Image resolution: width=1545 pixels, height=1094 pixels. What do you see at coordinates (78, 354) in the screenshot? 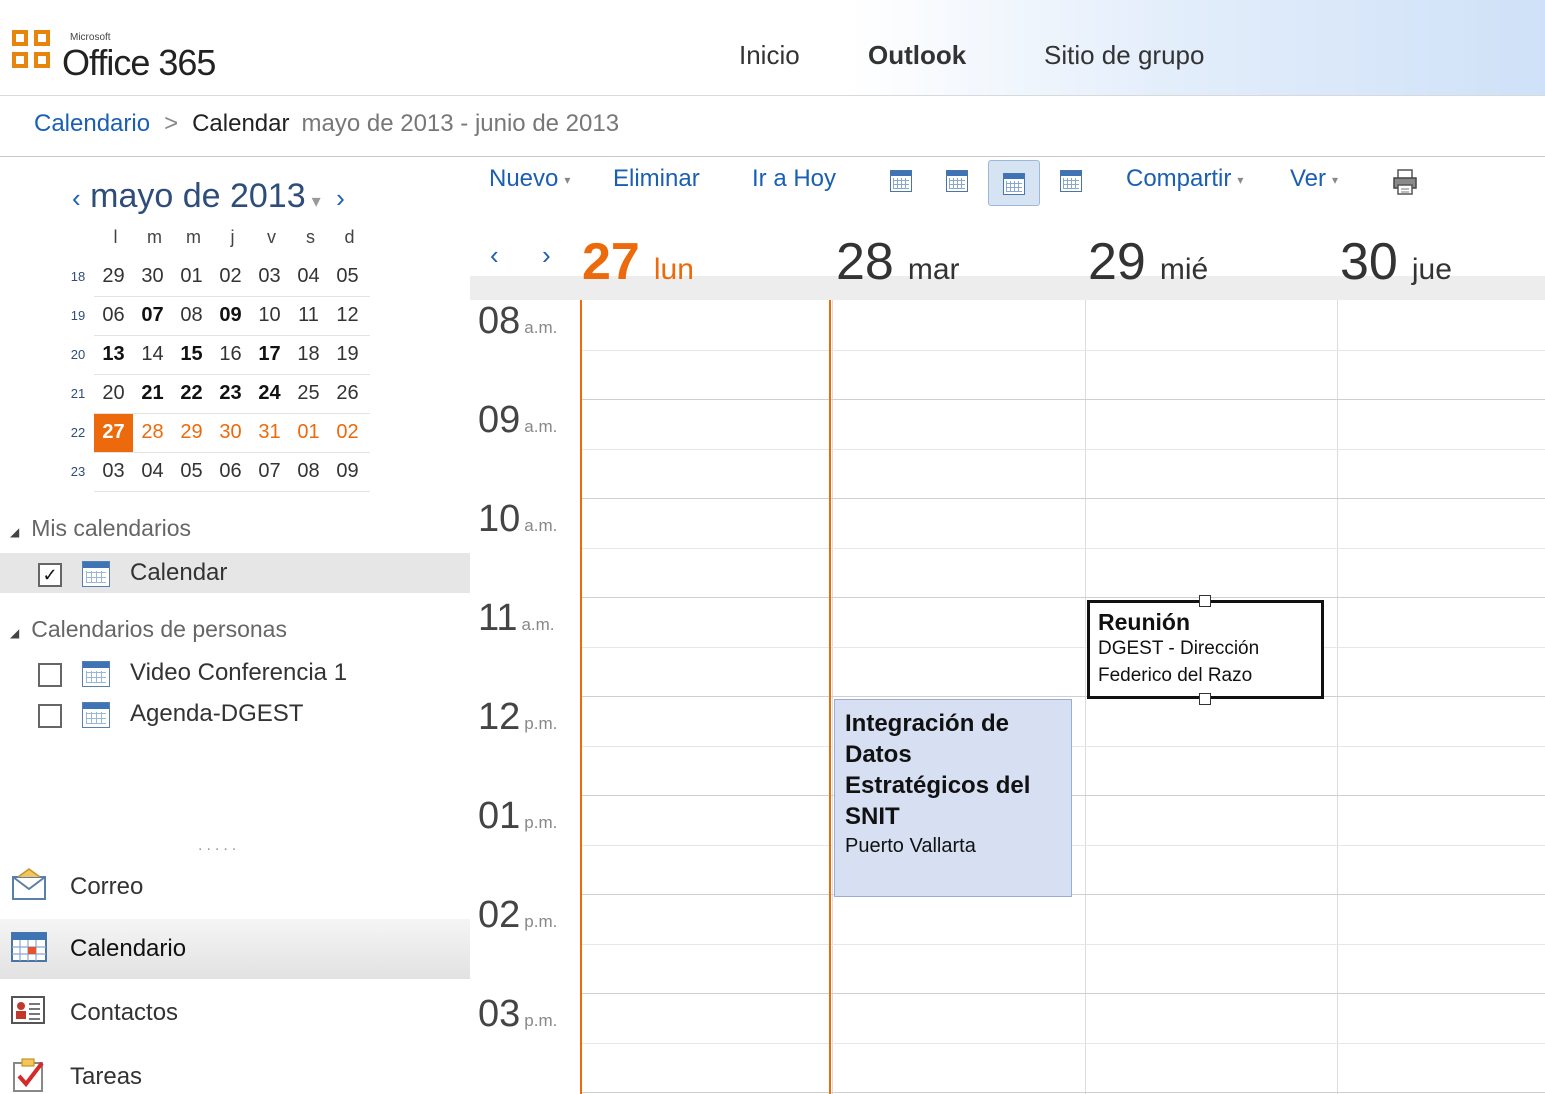
I see `week-number: 20` at bounding box center [78, 354].